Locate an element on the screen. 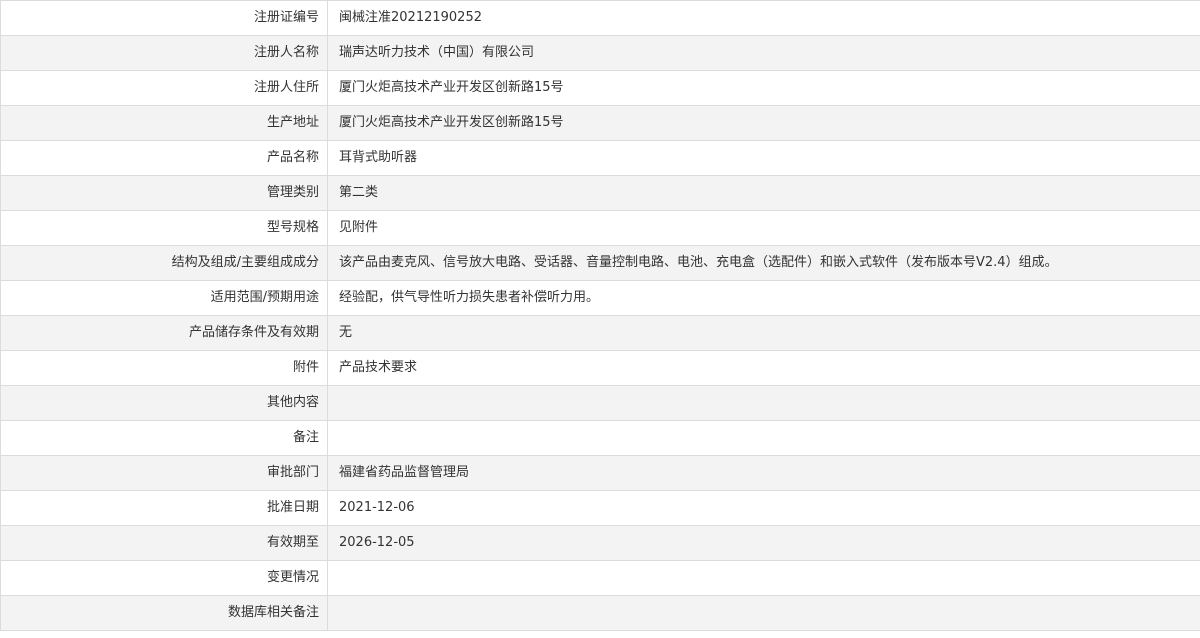 The height and width of the screenshot is (638, 1200). row-registration-number: 注册证编号 闽械注准20212190252 is located at coordinates (600, 18).